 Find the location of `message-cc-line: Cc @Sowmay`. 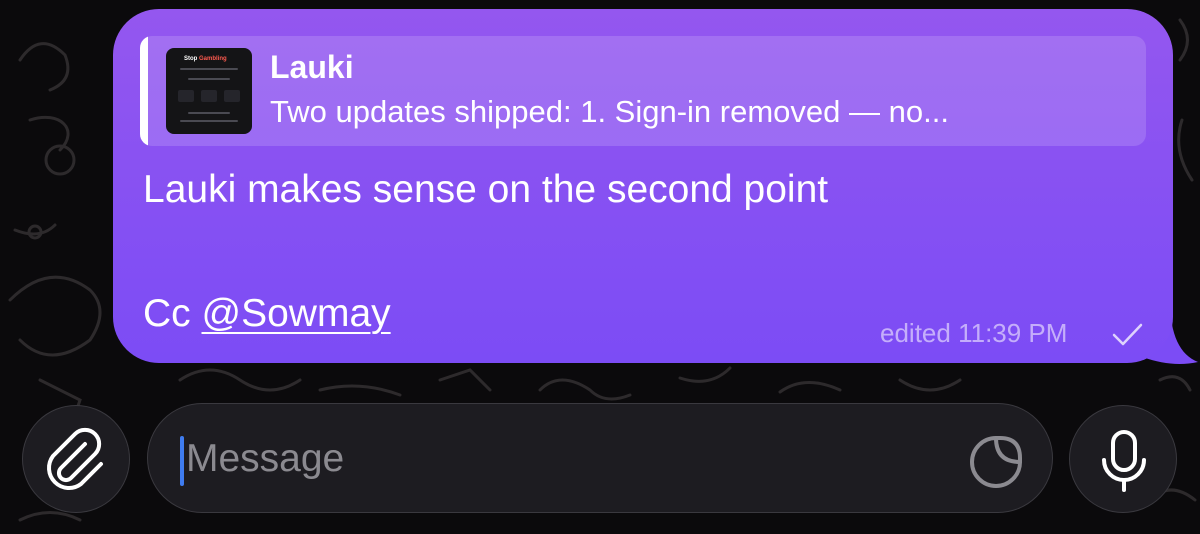

message-cc-line: Cc @Sowmay is located at coordinates (267, 314).